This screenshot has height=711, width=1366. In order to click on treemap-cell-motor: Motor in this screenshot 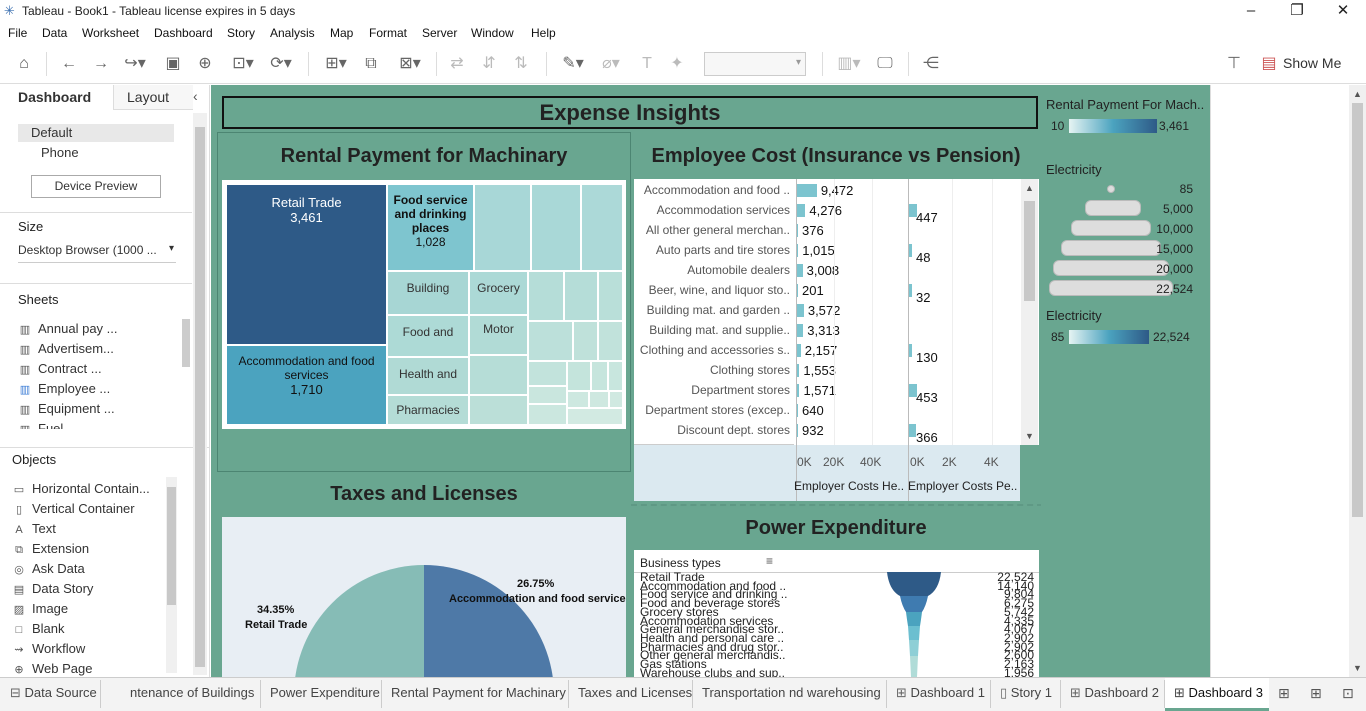, I will do `click(498, 335)`.